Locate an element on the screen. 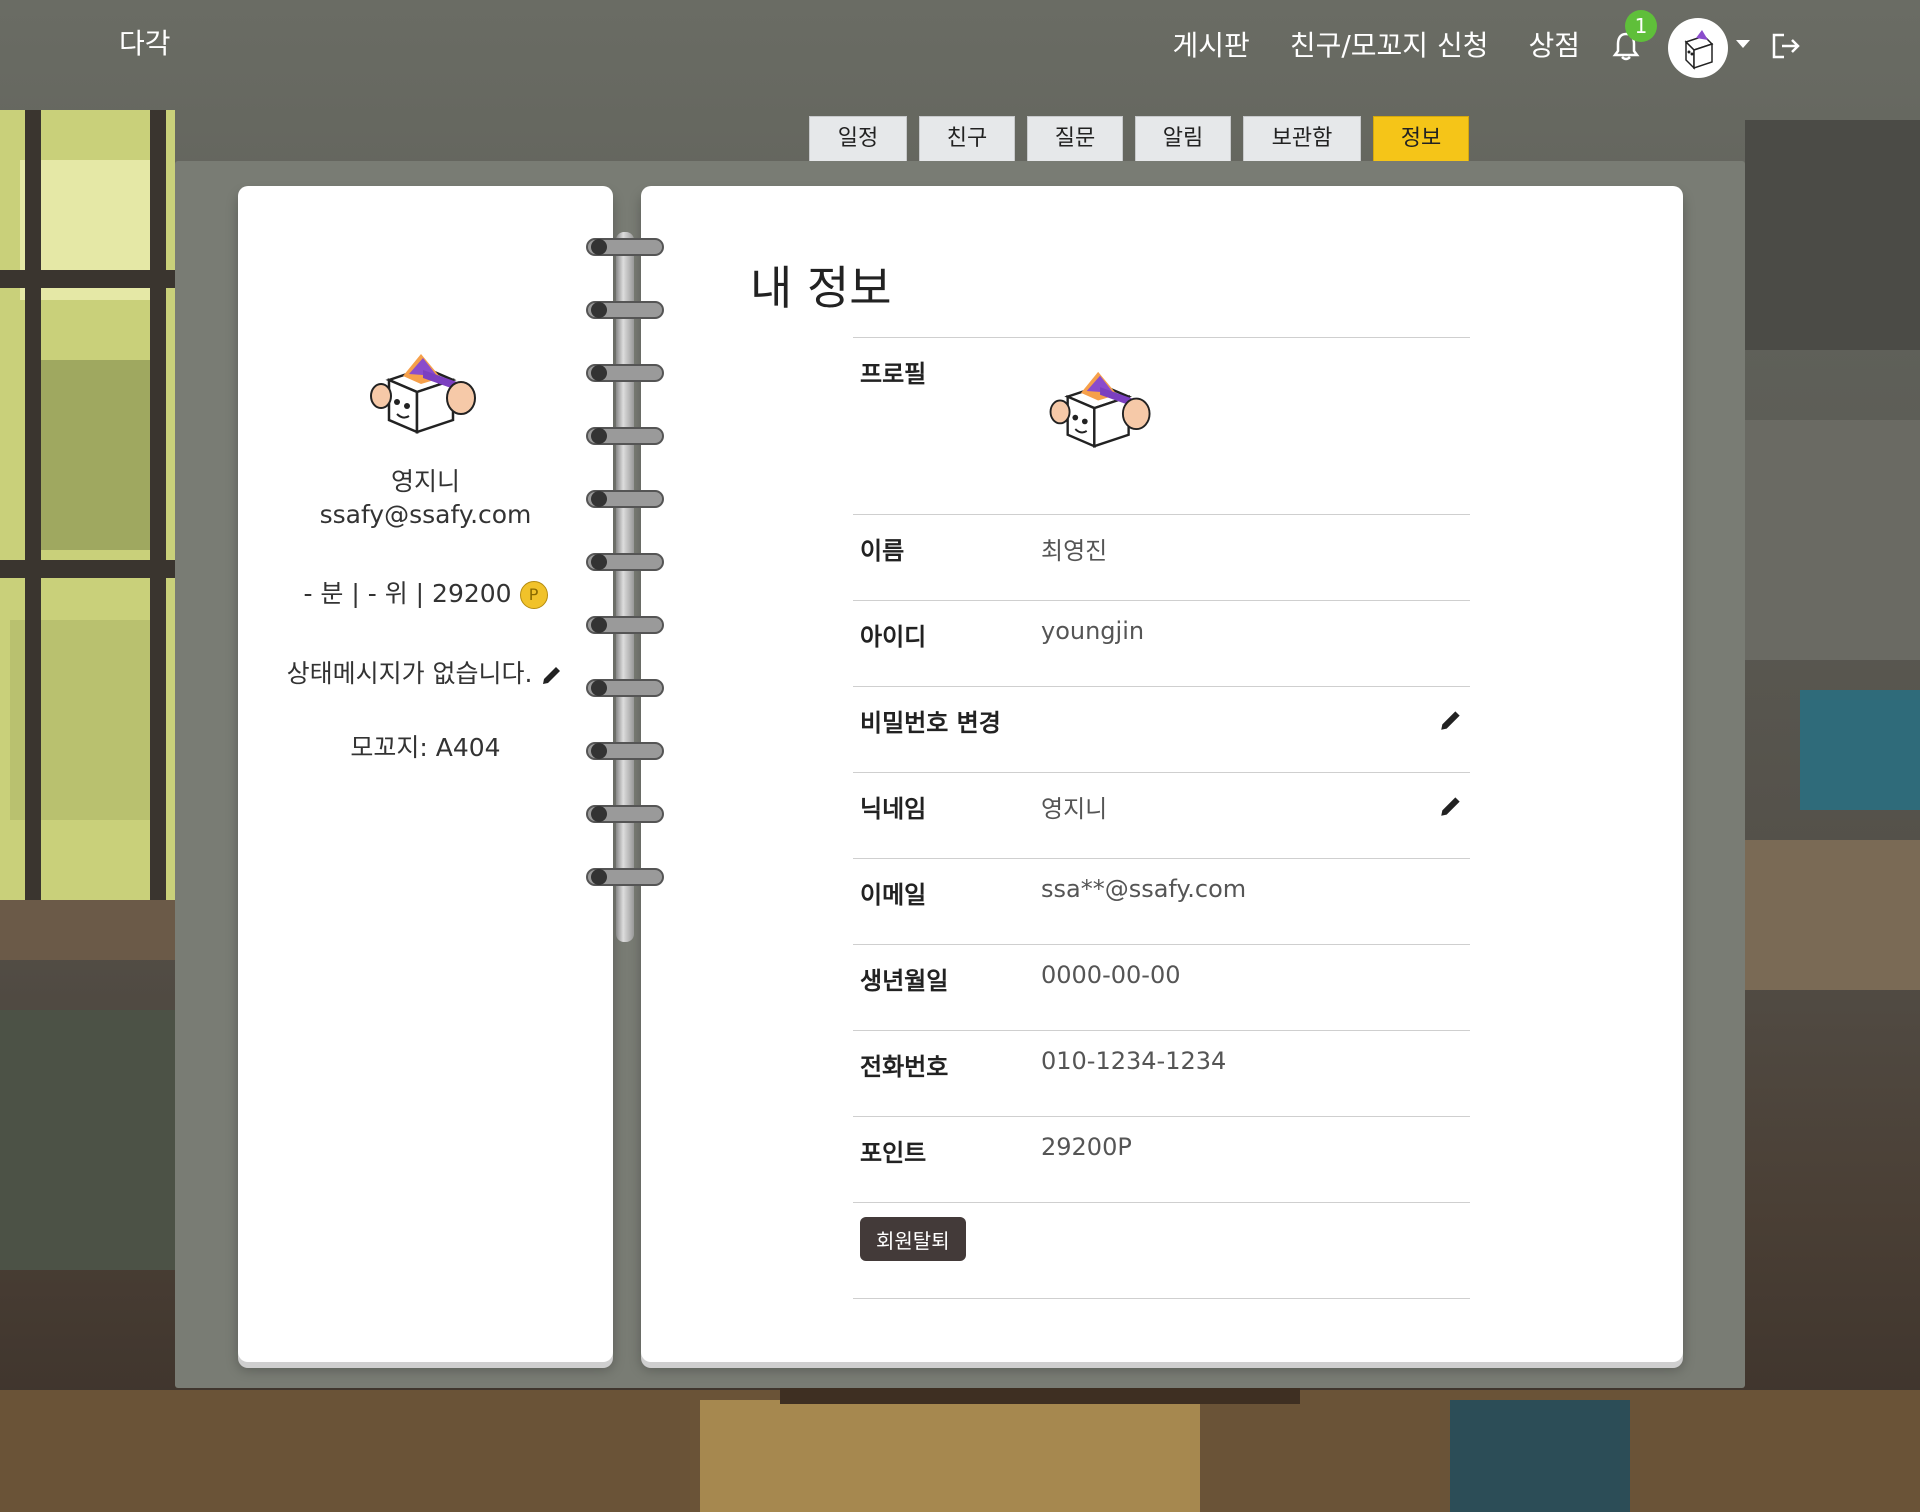  stats-text: - 분 | - 위 | 29200 is located at coordinates (407, 593).